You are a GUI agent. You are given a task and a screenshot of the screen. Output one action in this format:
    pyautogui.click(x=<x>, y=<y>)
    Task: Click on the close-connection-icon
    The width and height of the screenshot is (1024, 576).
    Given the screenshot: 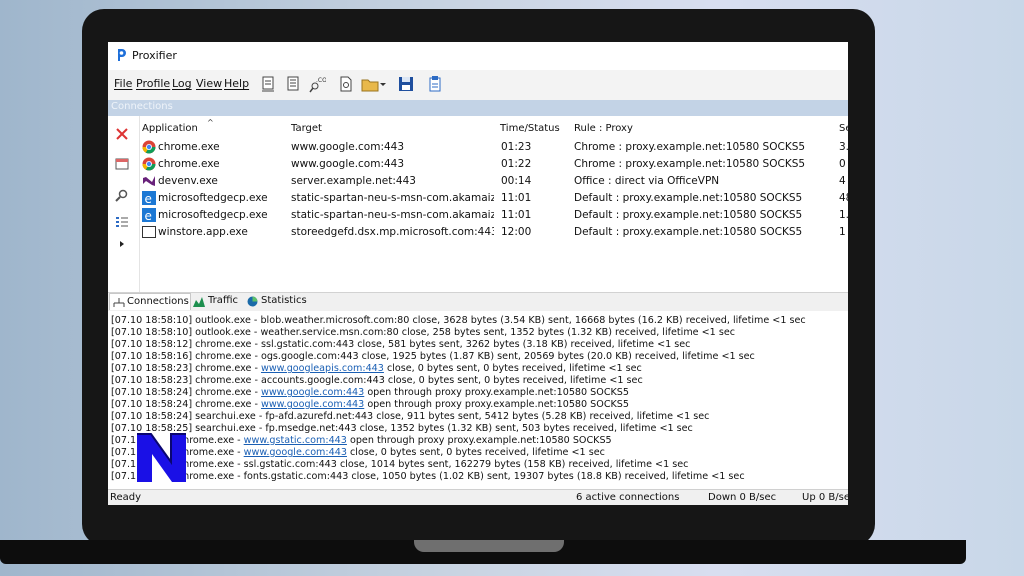 What is the action you would take?
    pyautogui.click(x=122, y=134)
    